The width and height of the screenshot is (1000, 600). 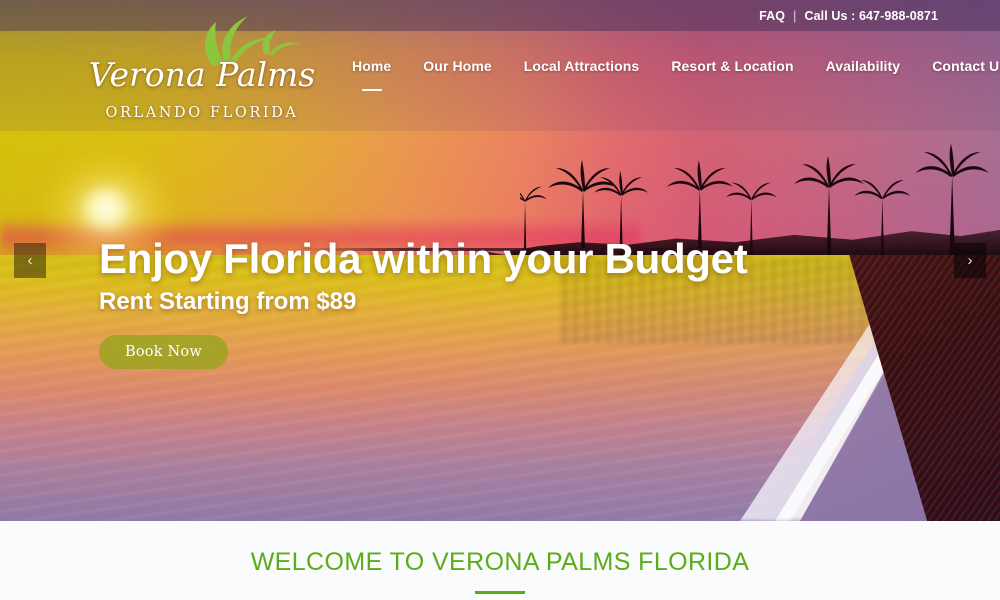 I want to click on nav-item-our-home: Our Home, so click(x=457, y=66).